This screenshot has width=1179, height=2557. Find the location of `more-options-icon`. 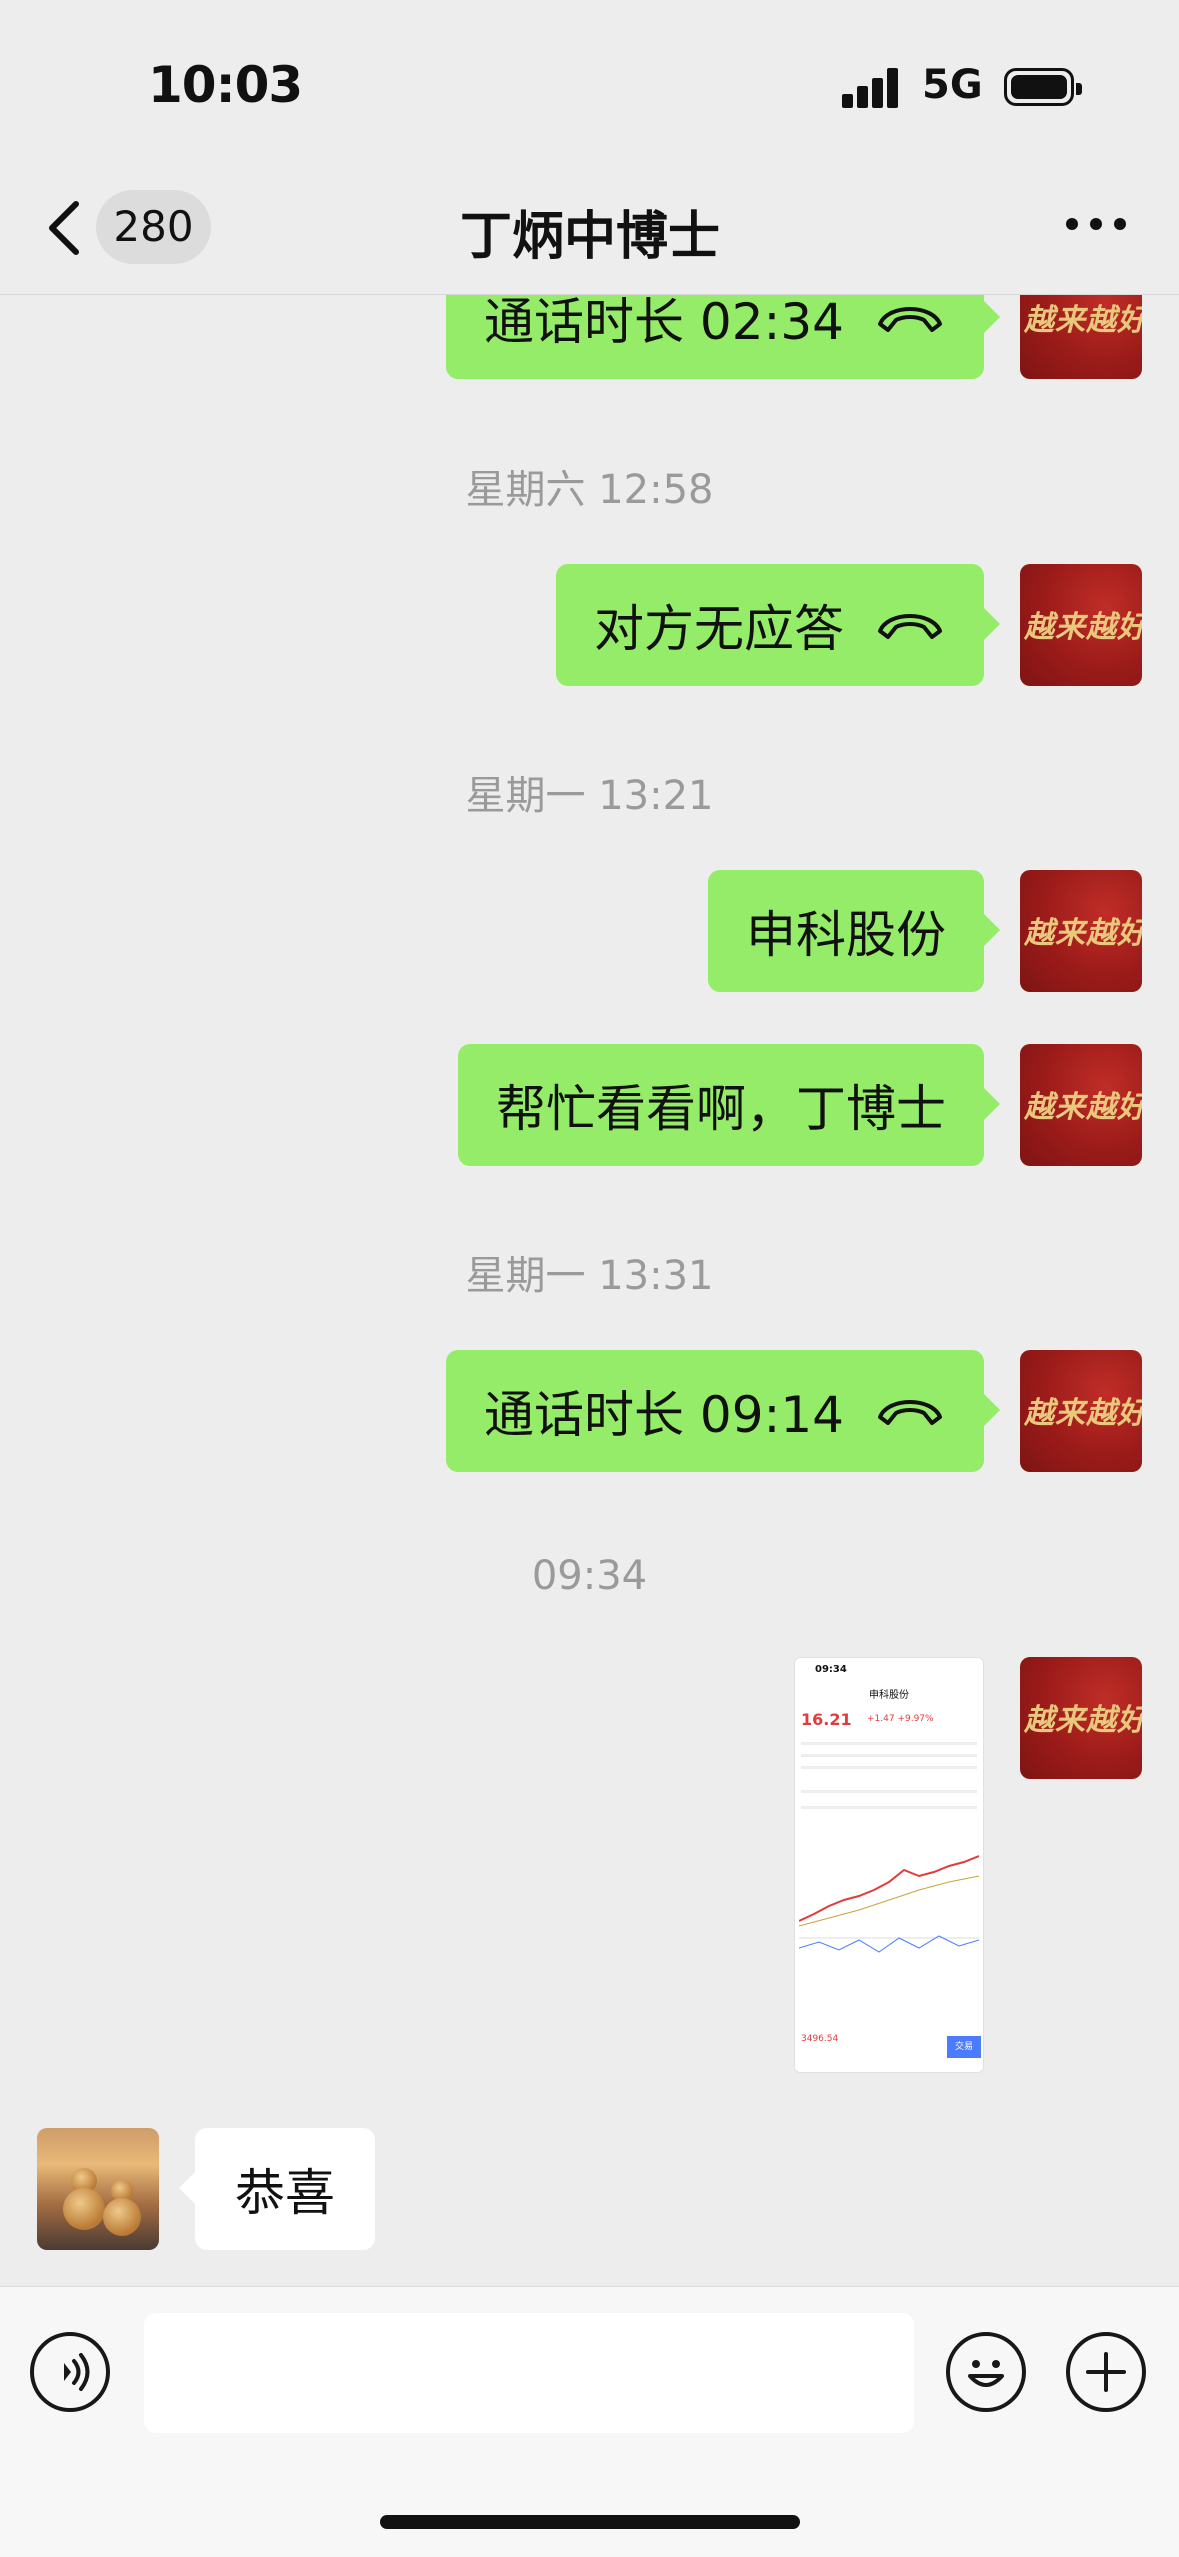

more-options-icon is located at coordinates (1096, 228).